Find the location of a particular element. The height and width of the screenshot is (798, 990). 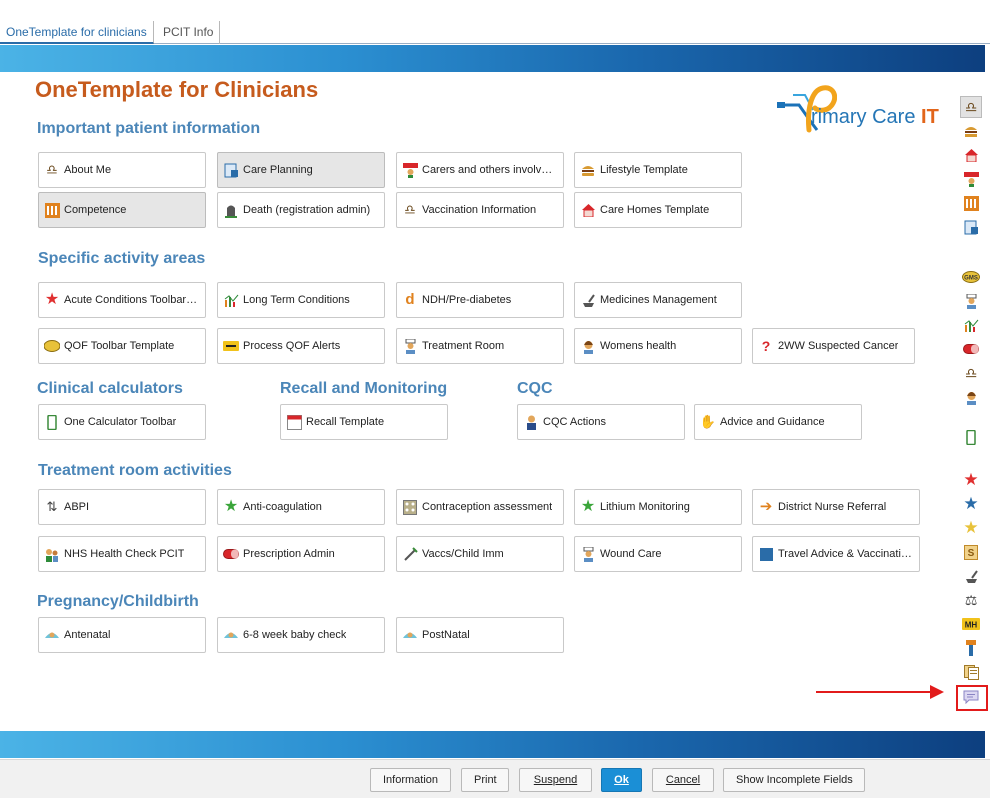

chat-icon-highlight-box is located at coordinates (972, 698).